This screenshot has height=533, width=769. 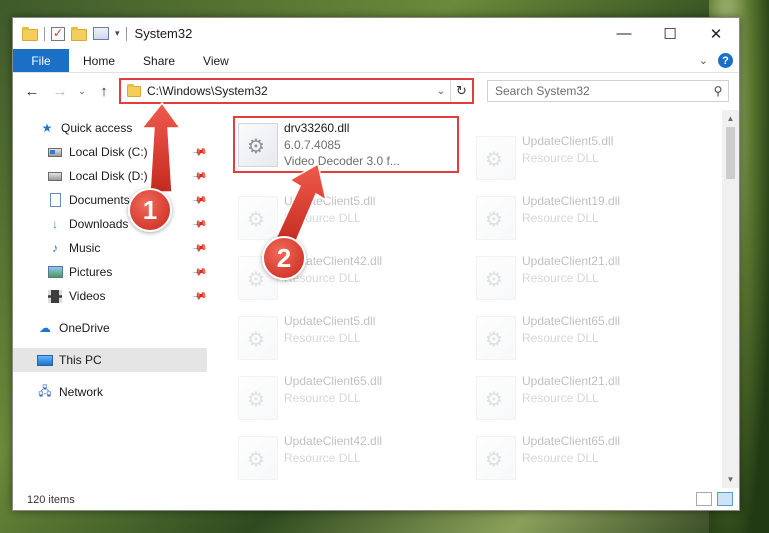 What do you see at coordinates (601, 91) in the screenshot?
I see `search-input` at bounding box center [601, 91].